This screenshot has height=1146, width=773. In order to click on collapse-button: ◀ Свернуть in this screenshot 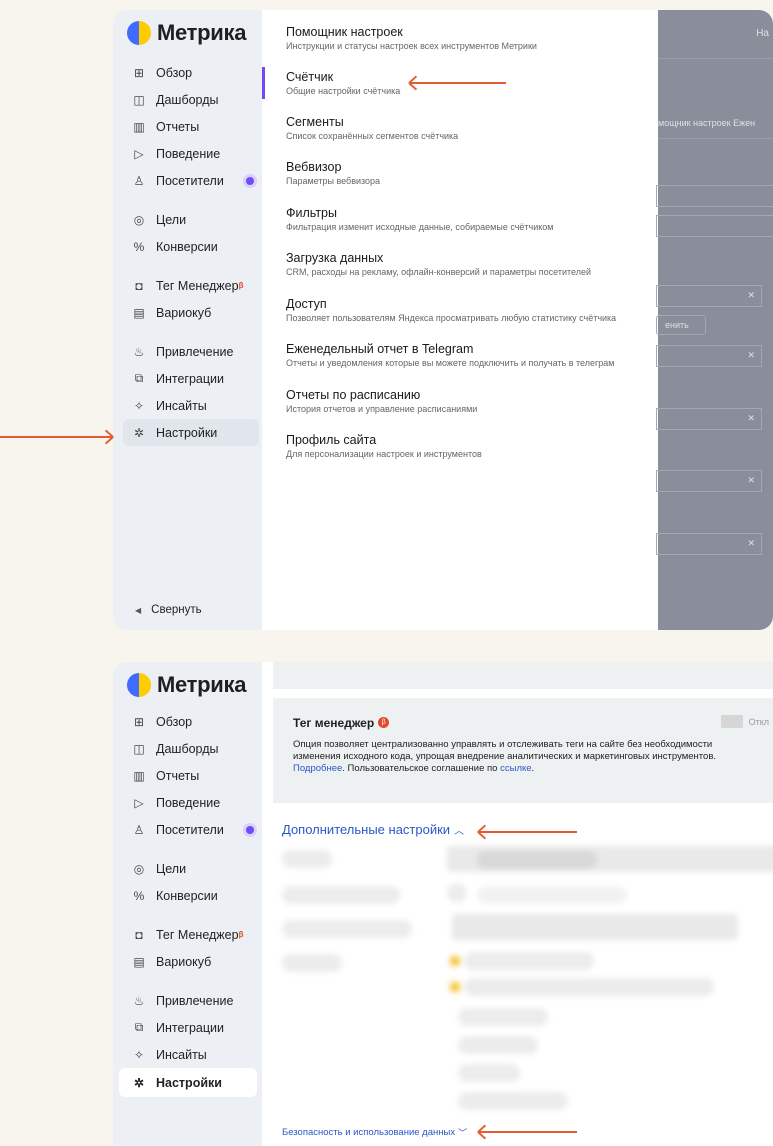, I will do `click(168, 610)`.